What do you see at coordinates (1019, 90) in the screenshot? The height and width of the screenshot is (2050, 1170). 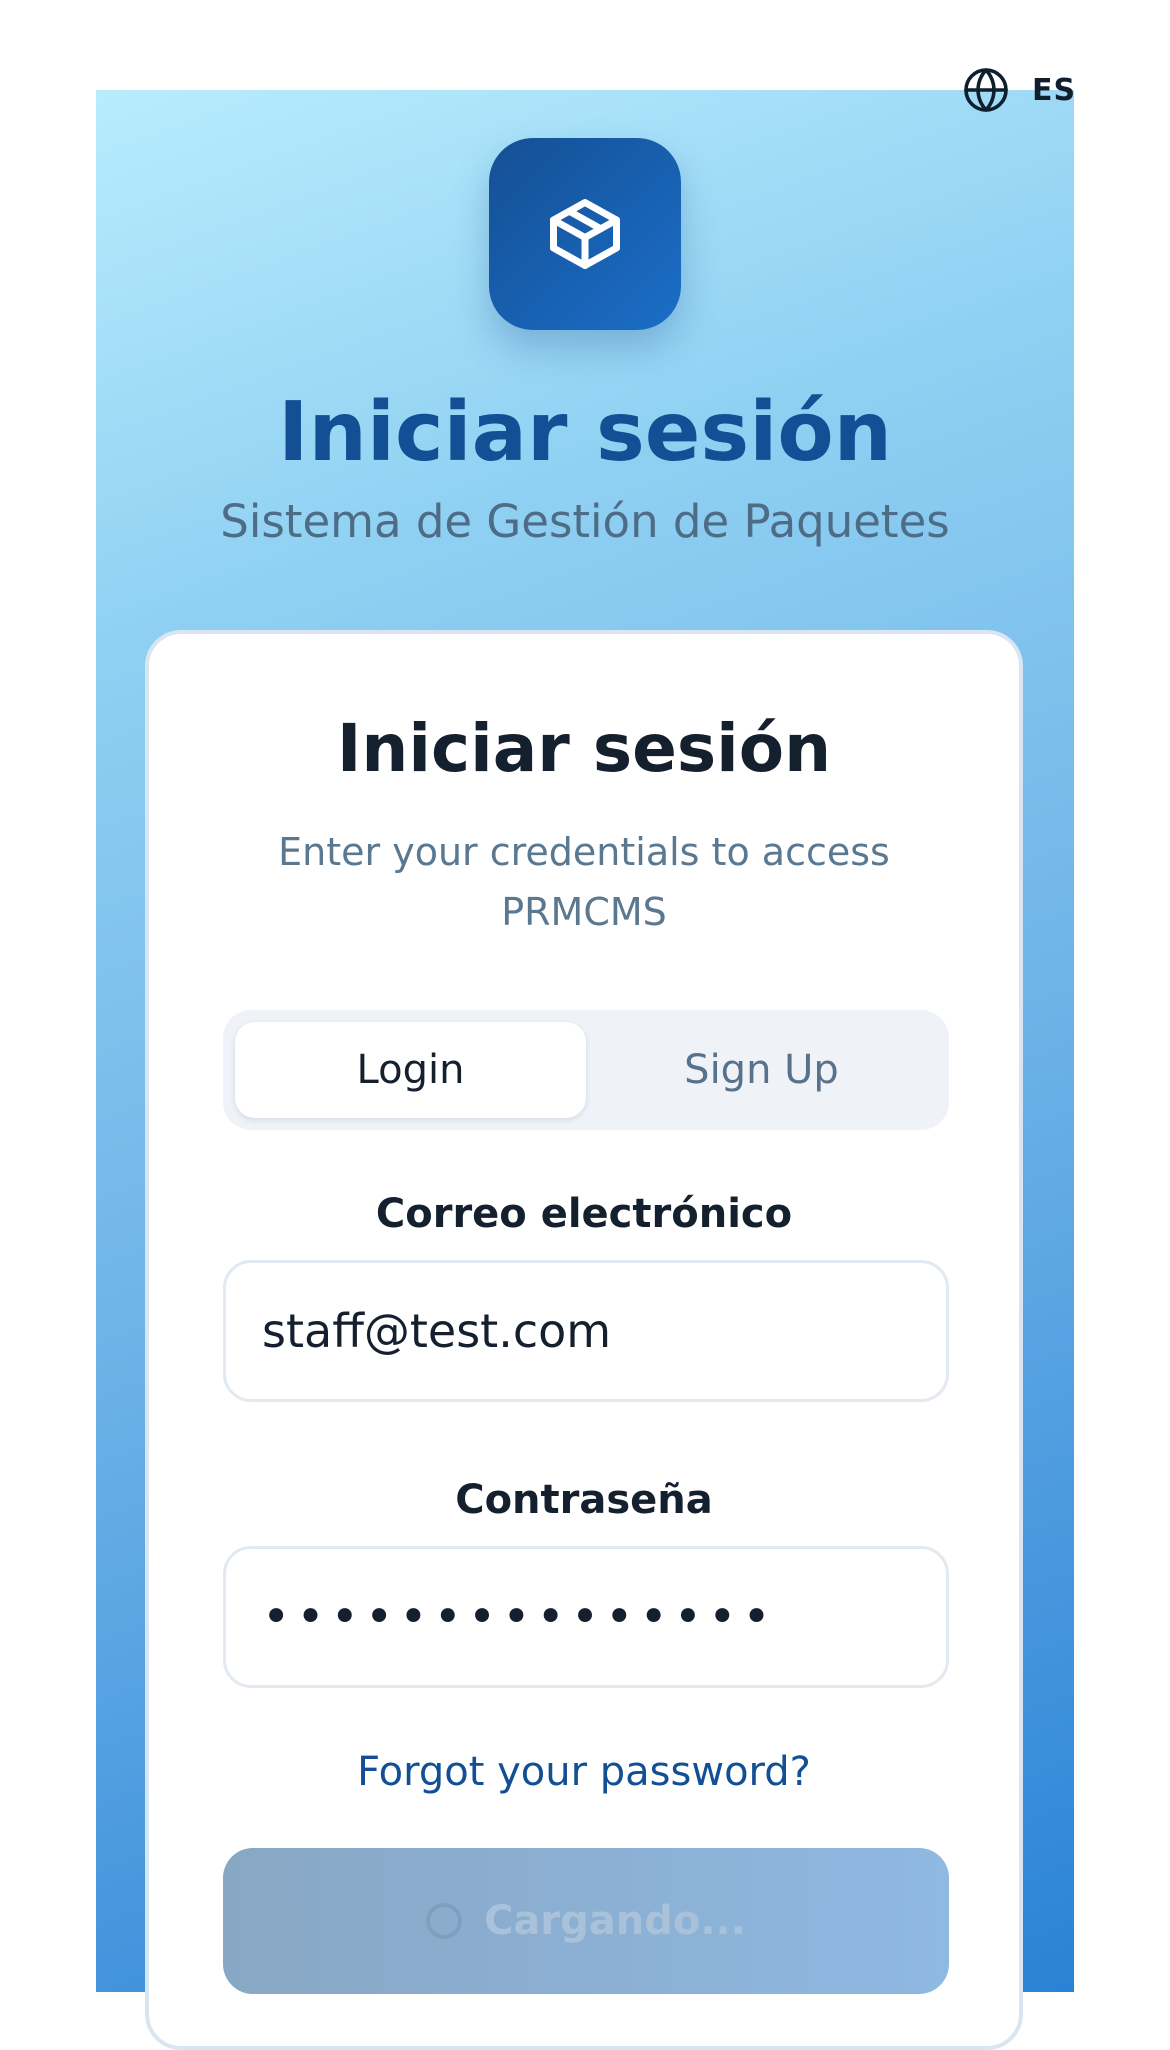 I see `language-switcher: ES` at bounding box center [1019, 90].